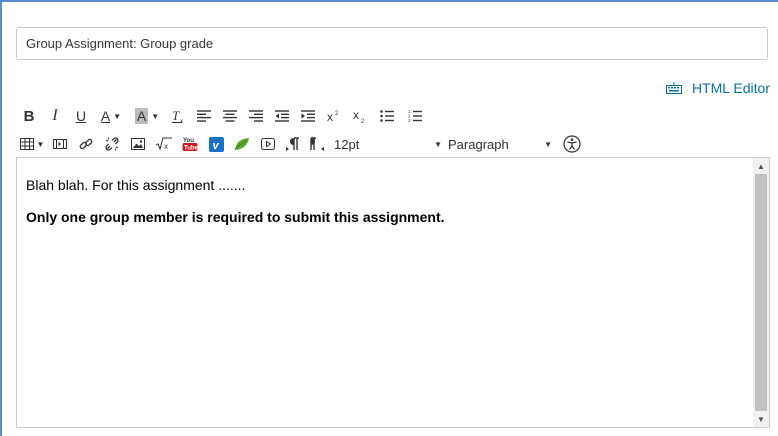 This screenshot has height=436, width=778. Describe the element at coordinates (347, 144) in the screenshot. I see `font-size-value: 12pt` at that location.